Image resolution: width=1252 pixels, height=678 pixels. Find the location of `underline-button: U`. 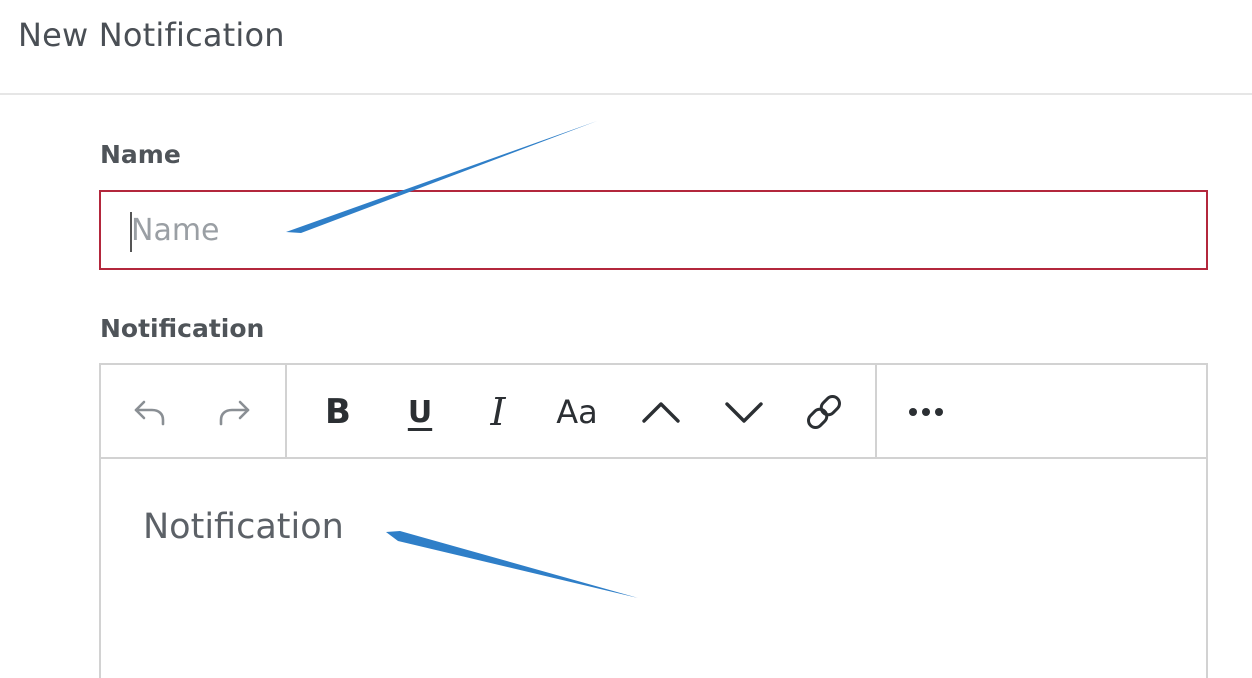

underline-button: U is located at coordinates (420, 412).